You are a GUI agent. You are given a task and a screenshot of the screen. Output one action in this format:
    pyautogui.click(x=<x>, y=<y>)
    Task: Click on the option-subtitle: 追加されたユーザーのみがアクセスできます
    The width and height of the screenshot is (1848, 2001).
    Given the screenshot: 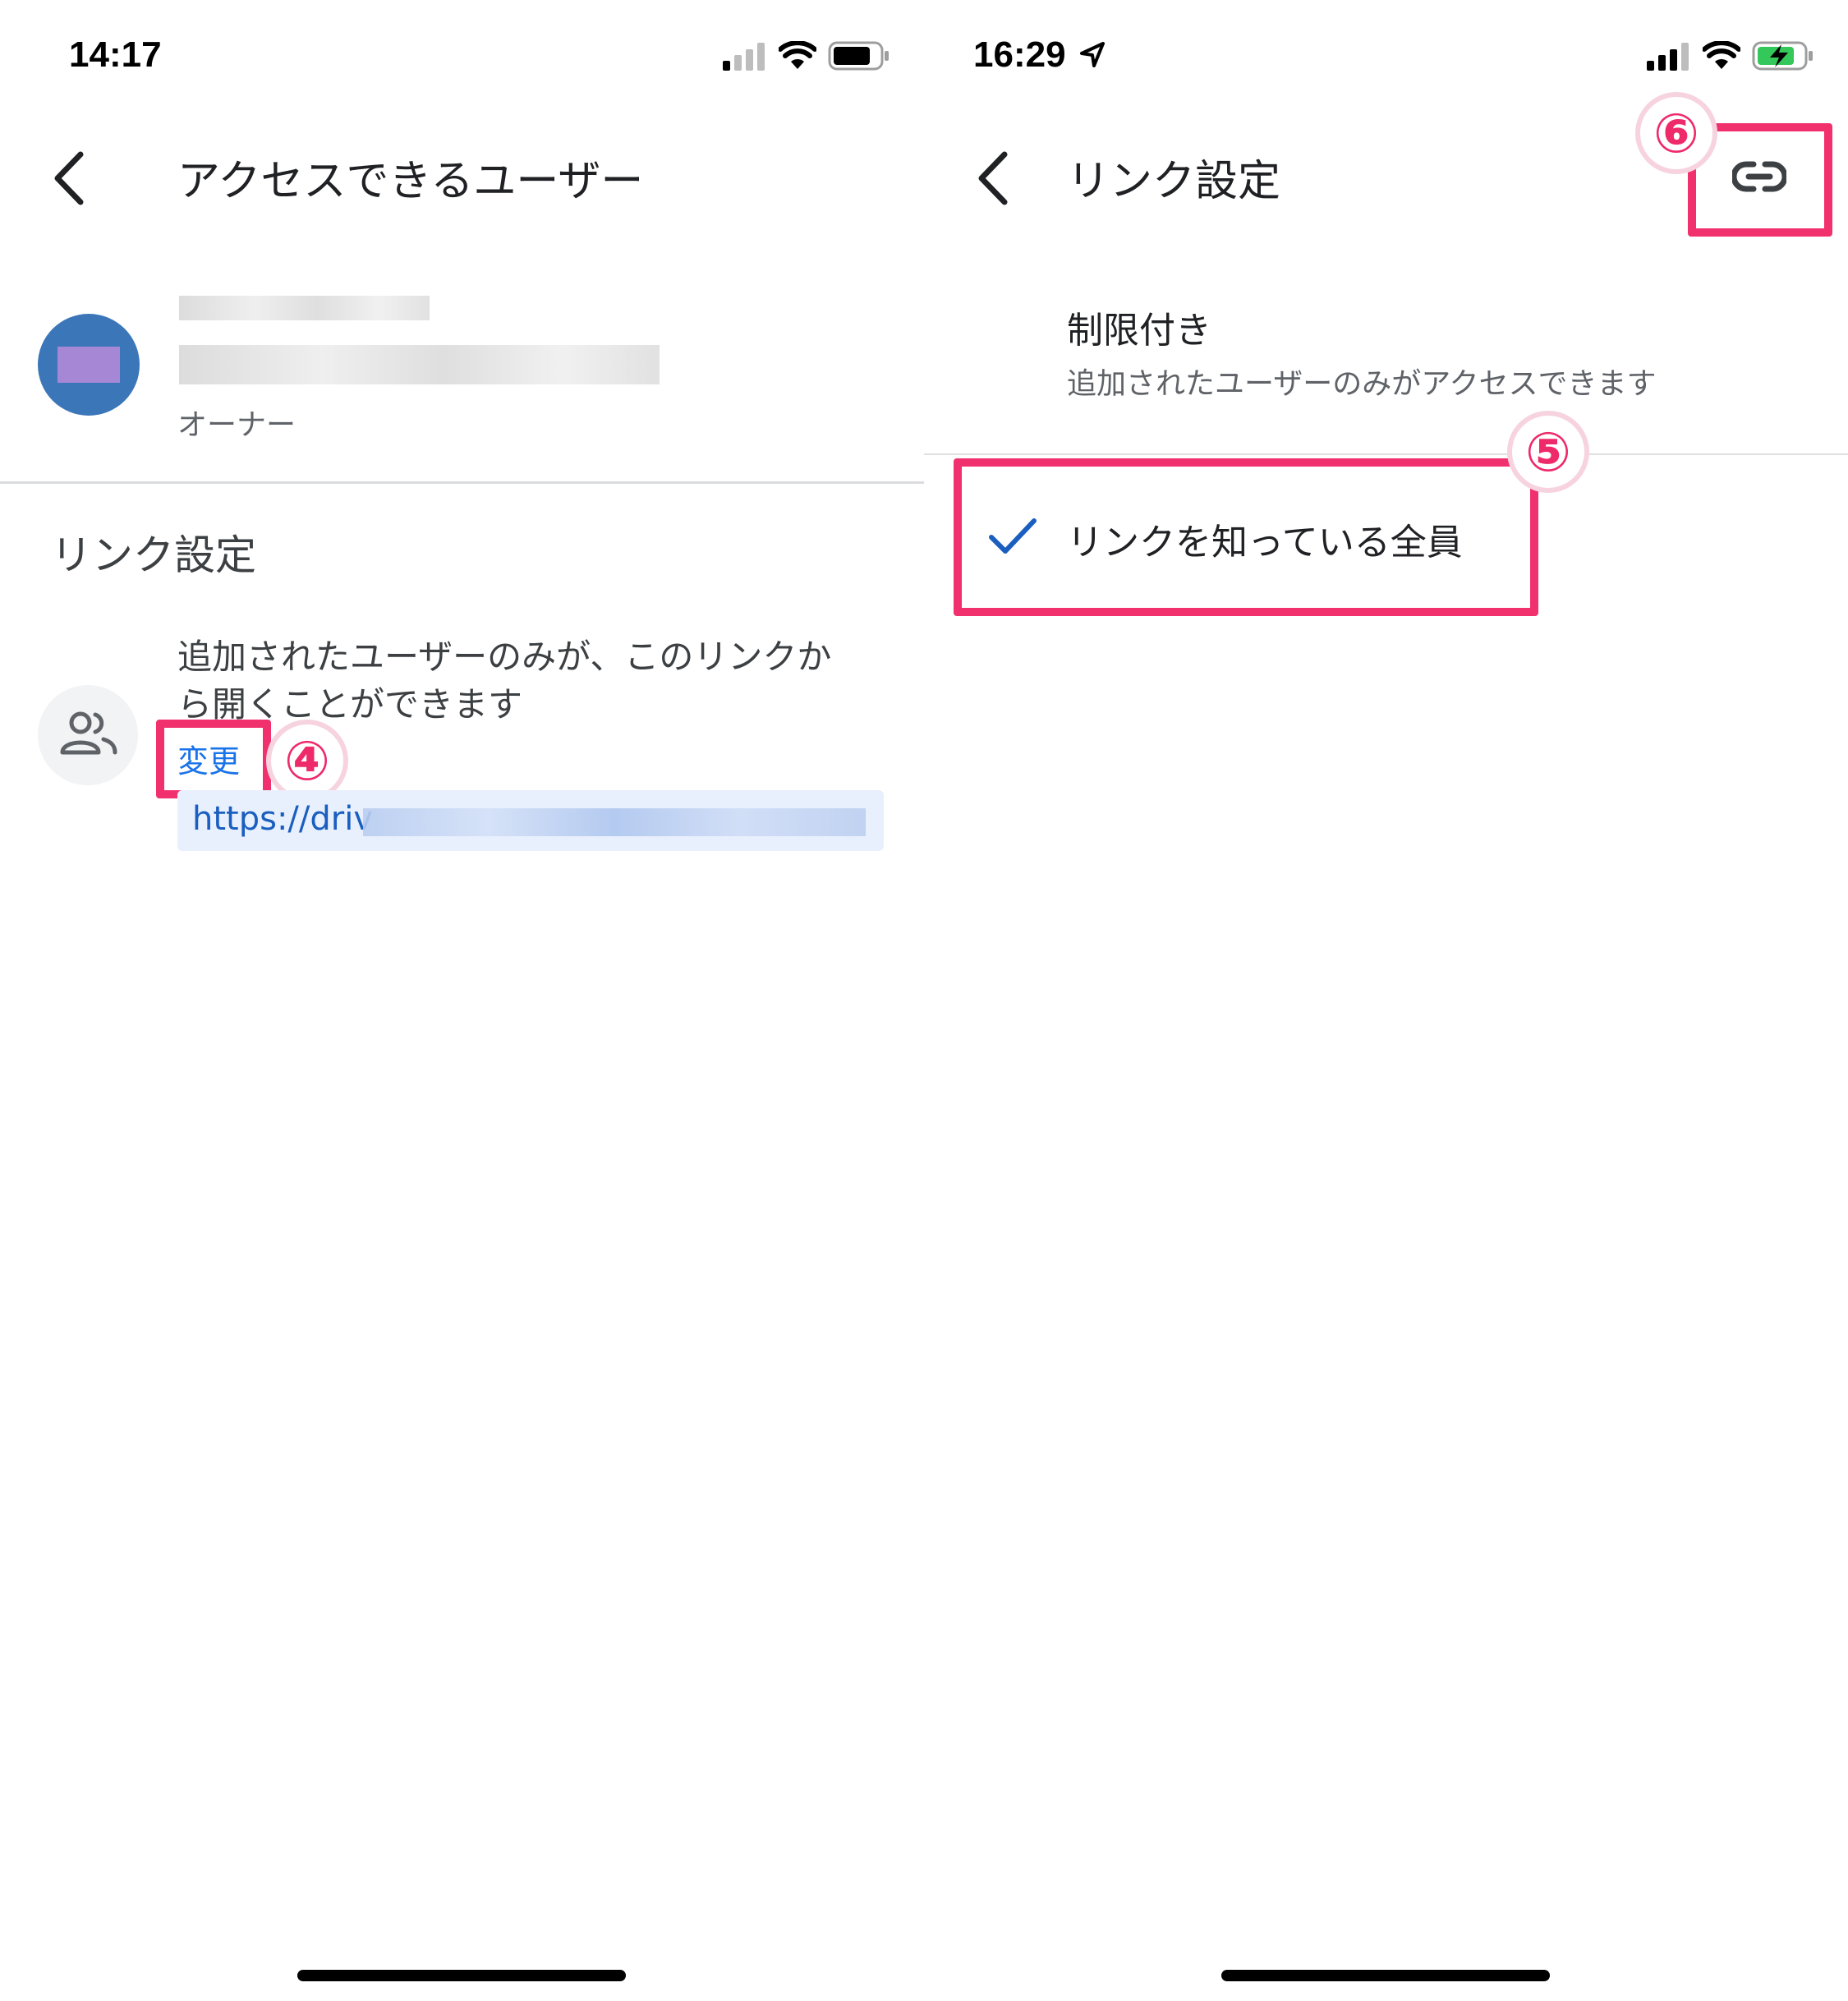 What is the action you would take?
    pyautogui.click(x=1362, y=384)
    